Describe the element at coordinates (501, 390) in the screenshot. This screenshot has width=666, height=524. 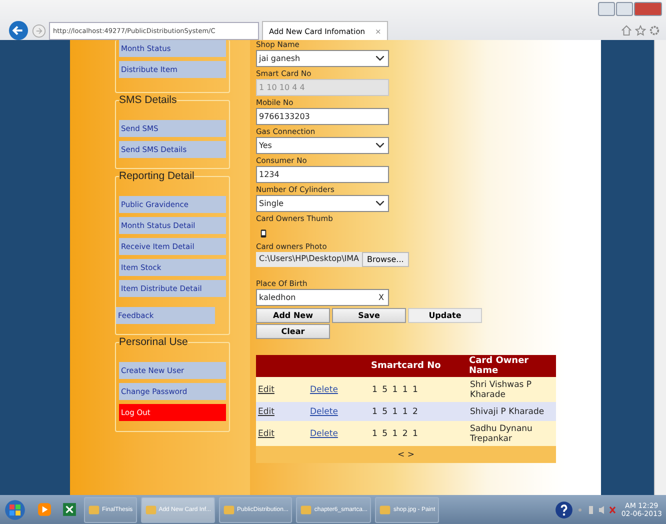
I see `table-cell: Shri Vishwas P Kharade` at that location.